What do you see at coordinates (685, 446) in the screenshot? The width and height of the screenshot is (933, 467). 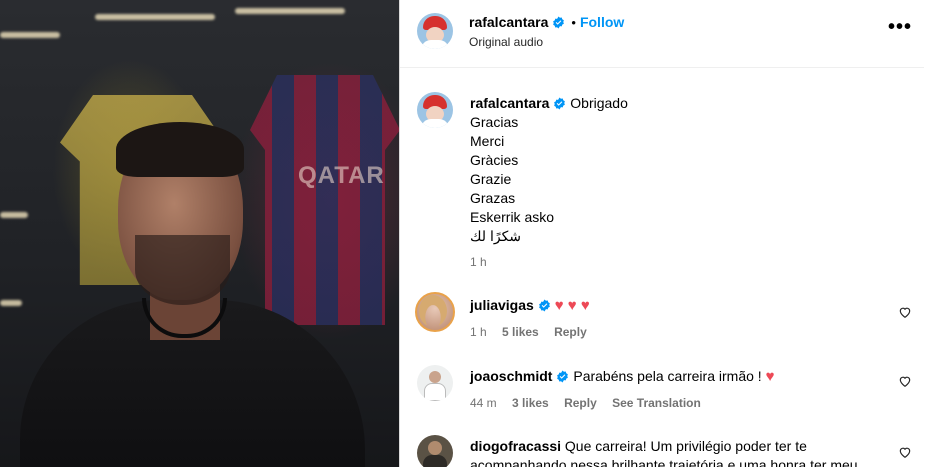 I see `comment-body: Que carreira! Um privilégio poder ter te` at bounding box center [685, 446].